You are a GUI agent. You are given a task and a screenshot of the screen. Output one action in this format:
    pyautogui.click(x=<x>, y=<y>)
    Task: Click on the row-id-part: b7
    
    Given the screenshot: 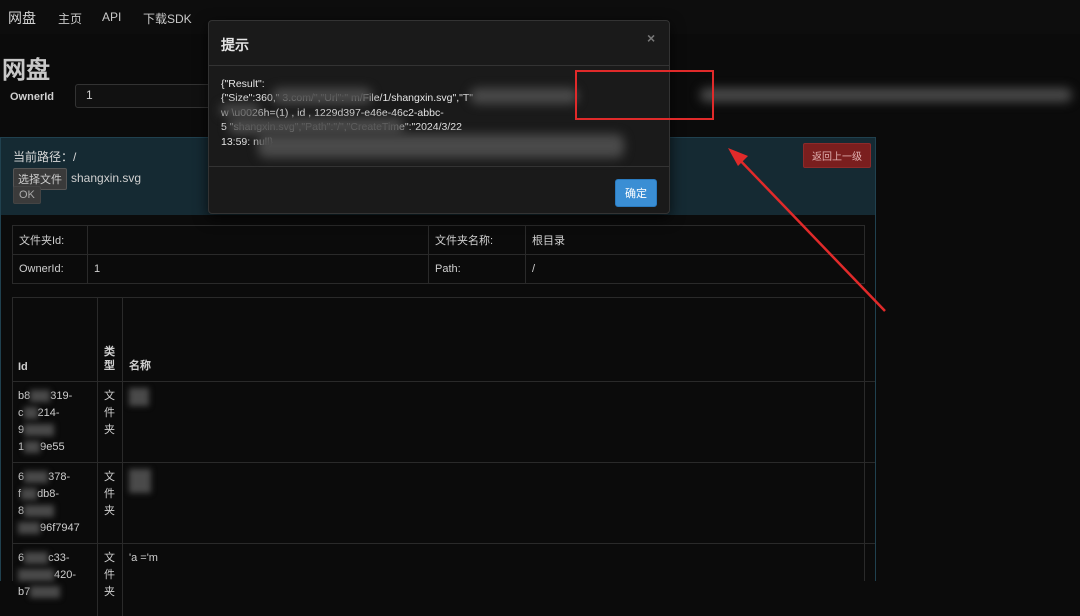 What is the action you would take?
    pyautogui.click(x=24, y=592)
    